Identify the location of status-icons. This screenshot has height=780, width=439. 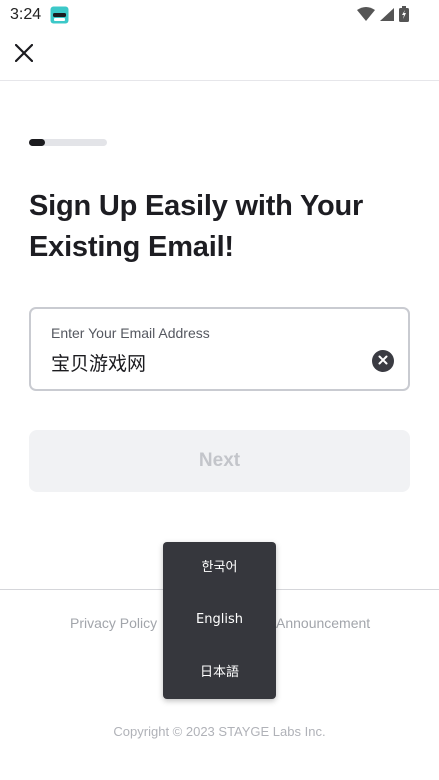
(383, 16).